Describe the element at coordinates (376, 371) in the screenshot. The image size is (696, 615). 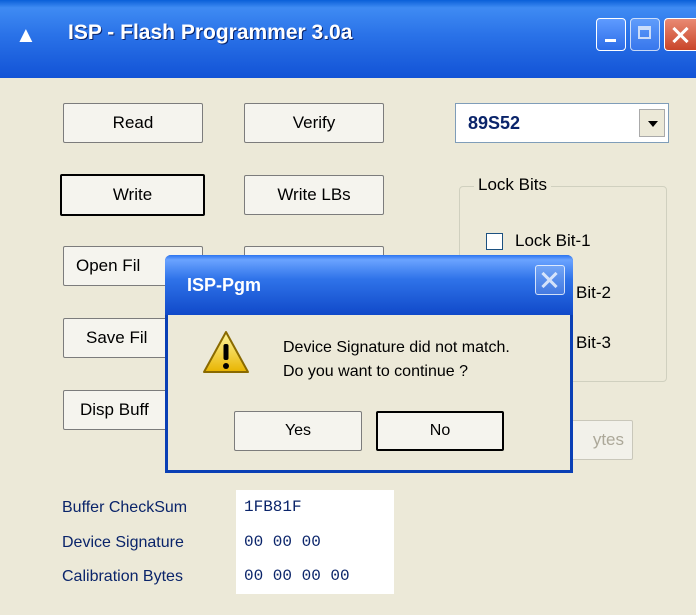
I see `dialog-message-line2: Do you want to continue ?` at that location.